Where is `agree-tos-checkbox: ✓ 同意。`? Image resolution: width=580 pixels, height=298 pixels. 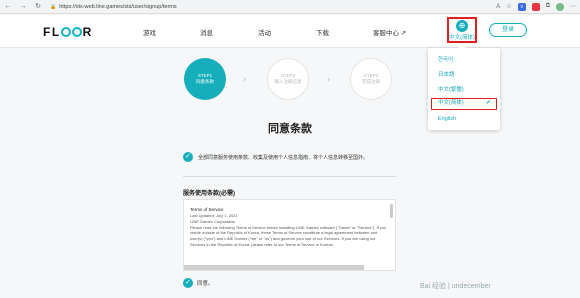
agree-tos-checkbox: ✓ 同意。 is located at coordinates (198, 283).